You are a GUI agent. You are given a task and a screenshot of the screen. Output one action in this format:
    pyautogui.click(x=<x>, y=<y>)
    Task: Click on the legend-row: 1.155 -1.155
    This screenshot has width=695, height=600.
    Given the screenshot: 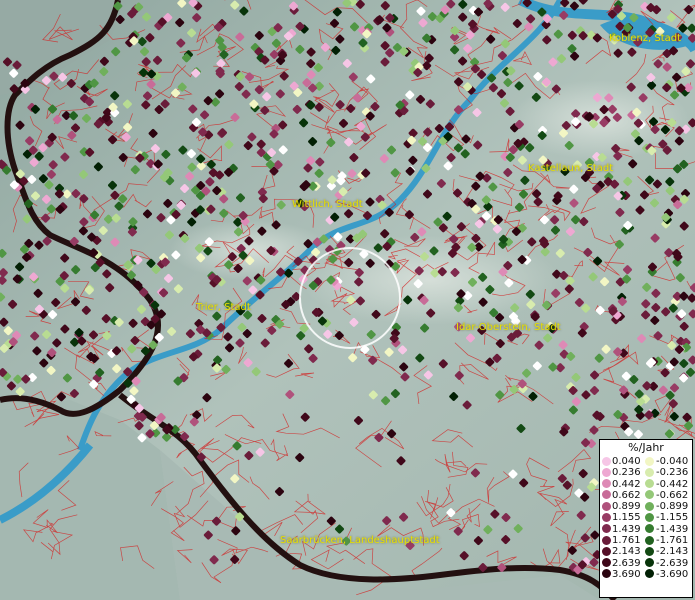 What is the action you would take?
    pyautogui.click(x=646, y=517)
    